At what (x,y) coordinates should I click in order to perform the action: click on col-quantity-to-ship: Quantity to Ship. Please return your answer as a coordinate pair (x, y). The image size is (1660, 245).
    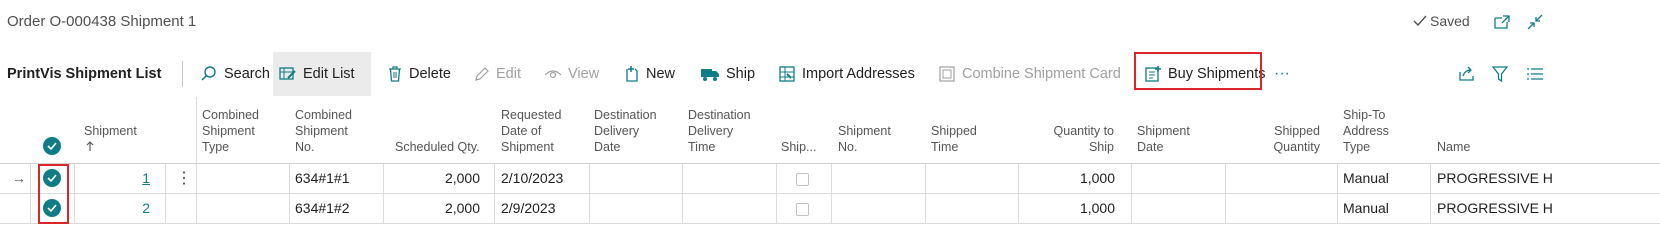
    Looking at the image, I should click on (1072, 139).